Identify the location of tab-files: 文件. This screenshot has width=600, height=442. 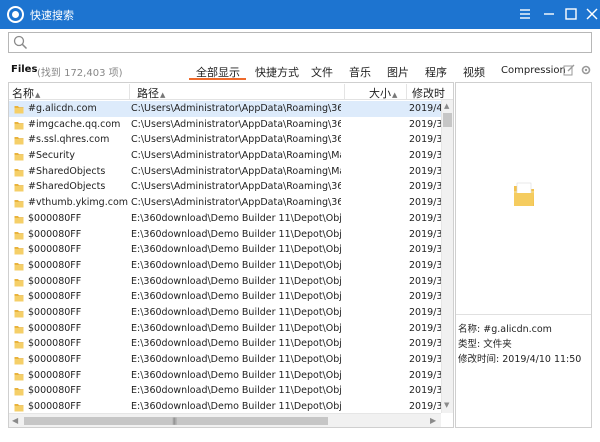
(322, 72).